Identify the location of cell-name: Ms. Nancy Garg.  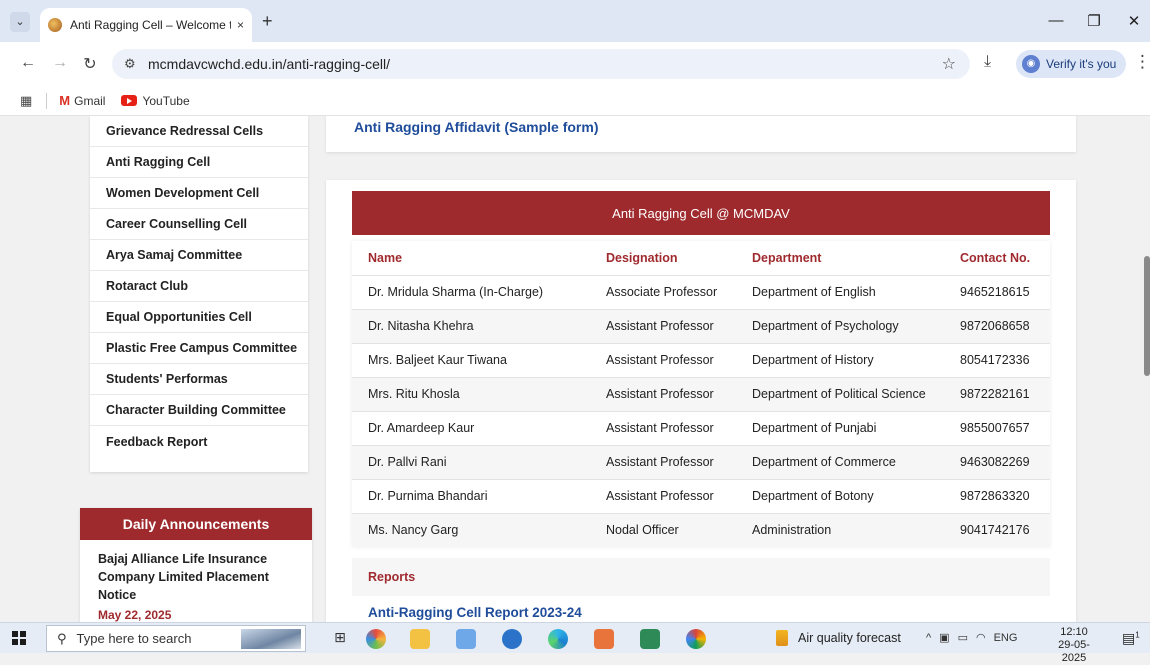
(471, 529).